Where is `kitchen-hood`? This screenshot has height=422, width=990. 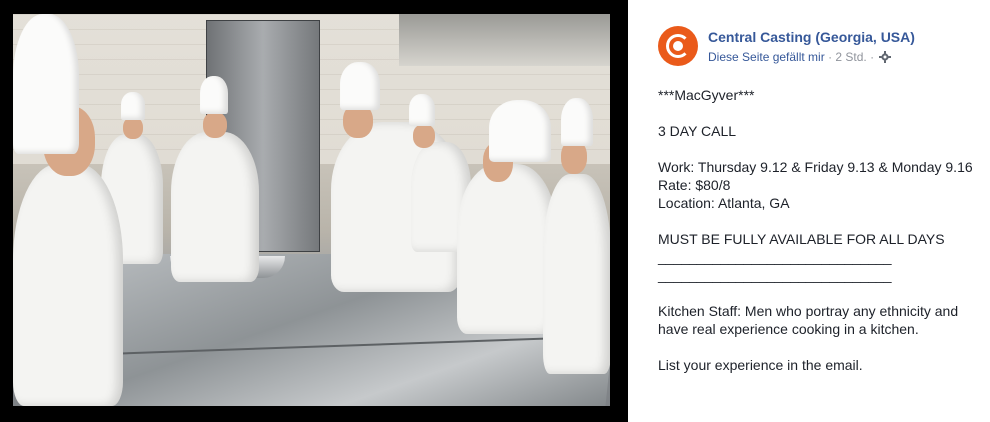 kitchen-hood is located at coordinates (504, 40).